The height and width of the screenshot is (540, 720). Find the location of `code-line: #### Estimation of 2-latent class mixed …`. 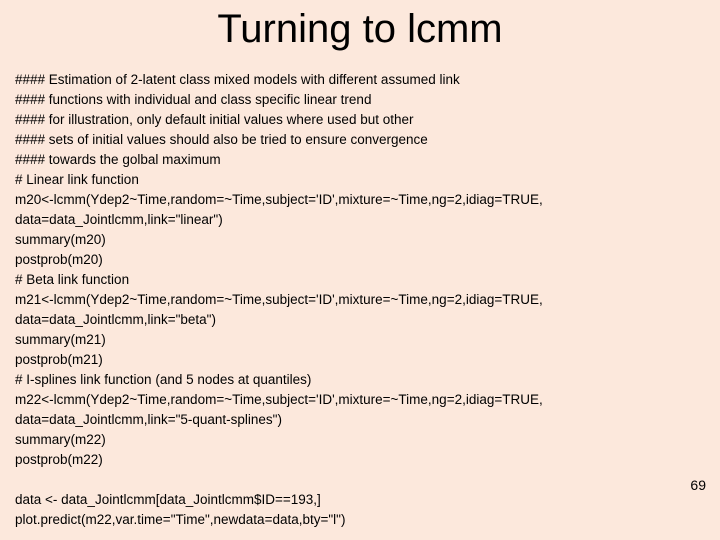

code-line: #### Estimation of 2-latent class mixed … is located at coordinates (237, 79).